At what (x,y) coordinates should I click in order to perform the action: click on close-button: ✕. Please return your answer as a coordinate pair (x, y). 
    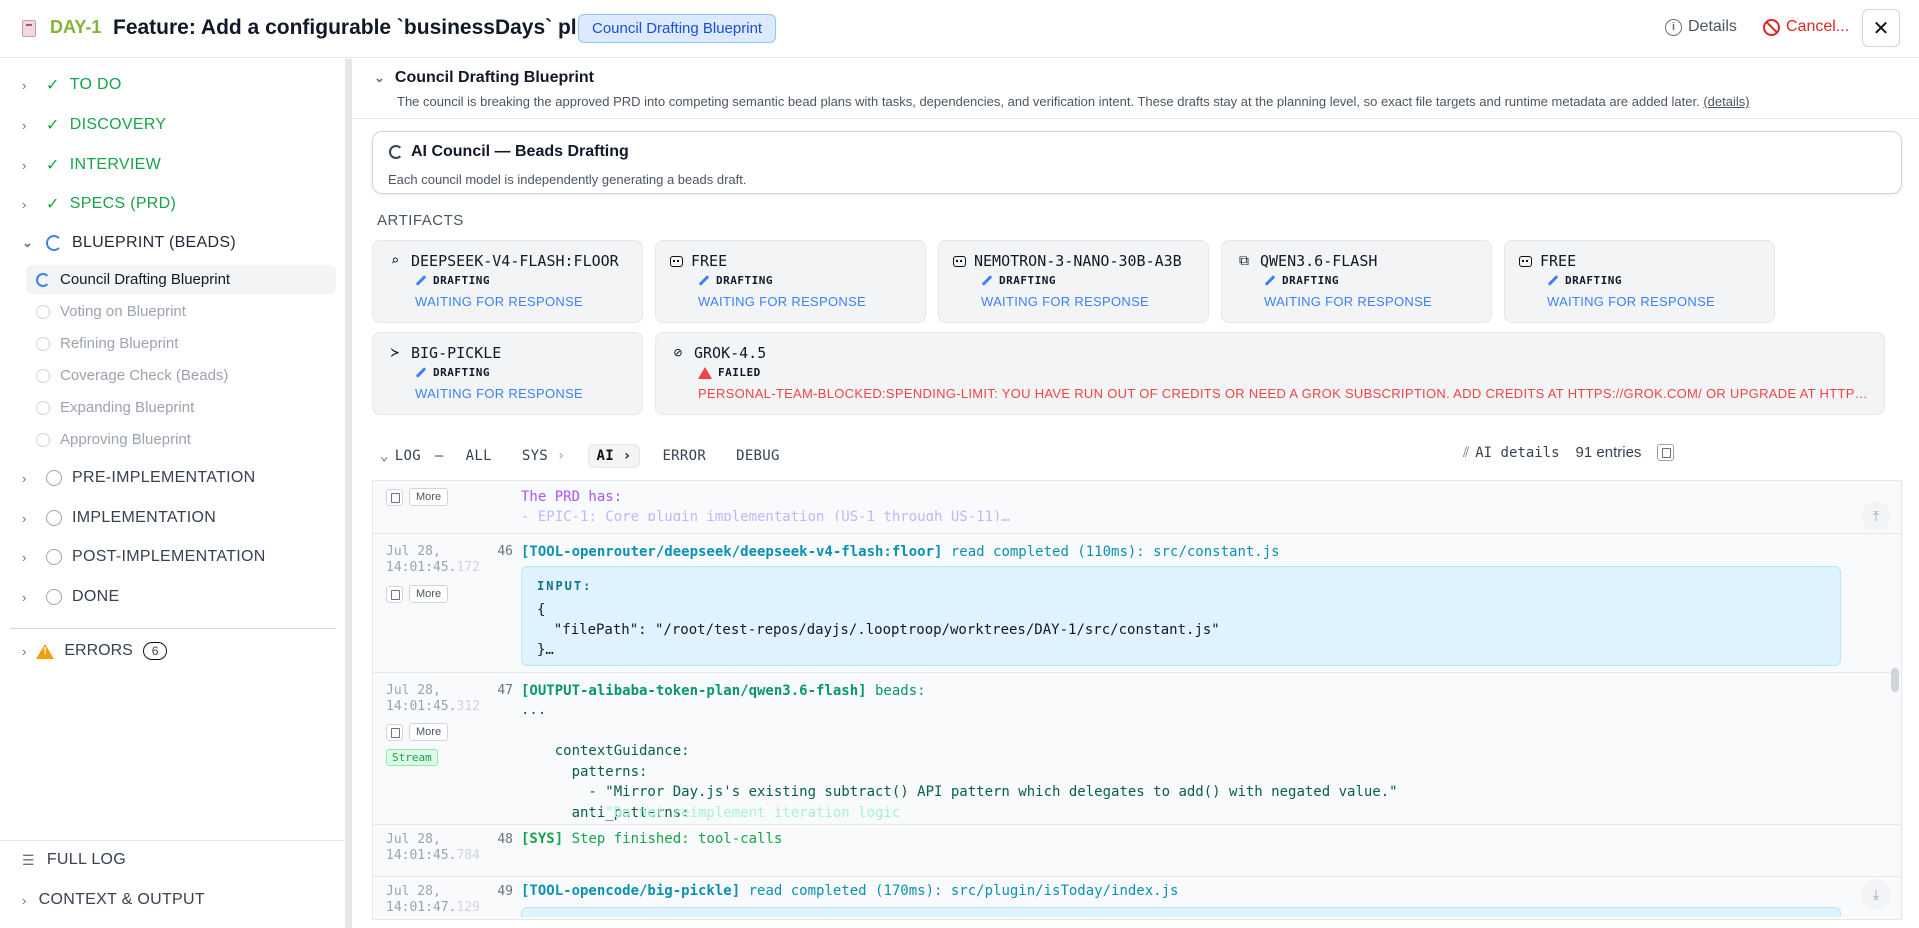
    Looking at the image, I should click on (1881, 28).